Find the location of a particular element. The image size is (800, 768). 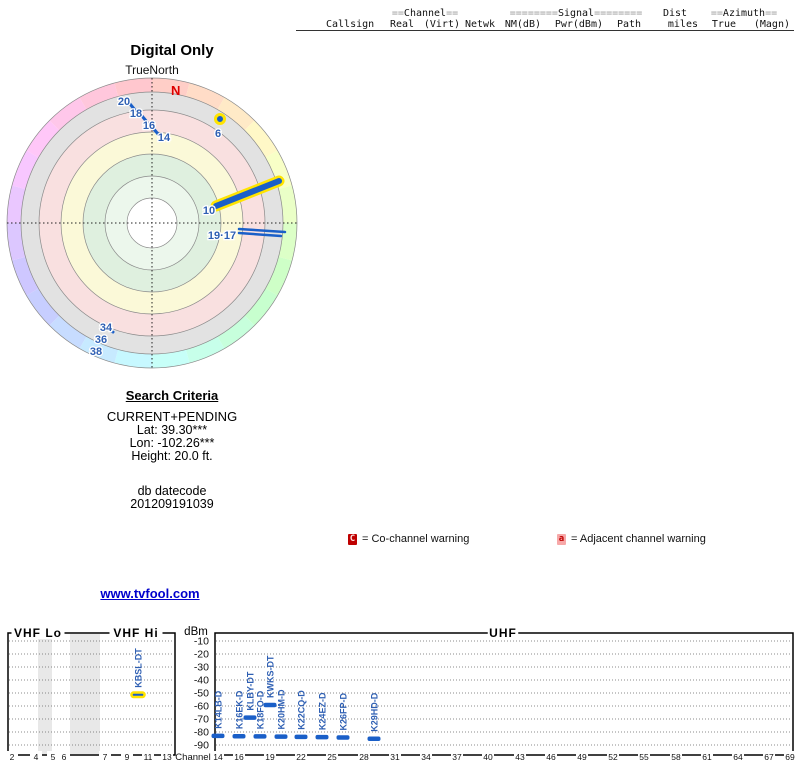

legend-adjacent-channel-text: = Adjacent channel warning is located at coordinates (638, 539).